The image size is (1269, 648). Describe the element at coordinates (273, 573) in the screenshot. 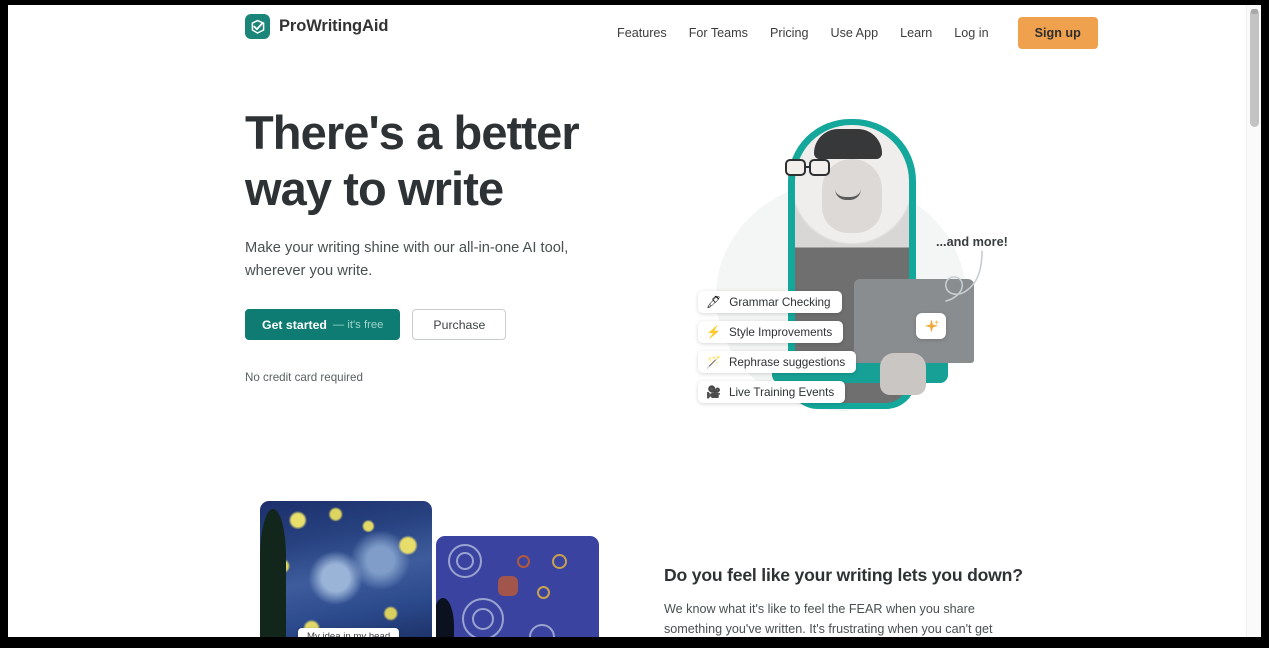

I see `cypress-tree-shape` at that location.